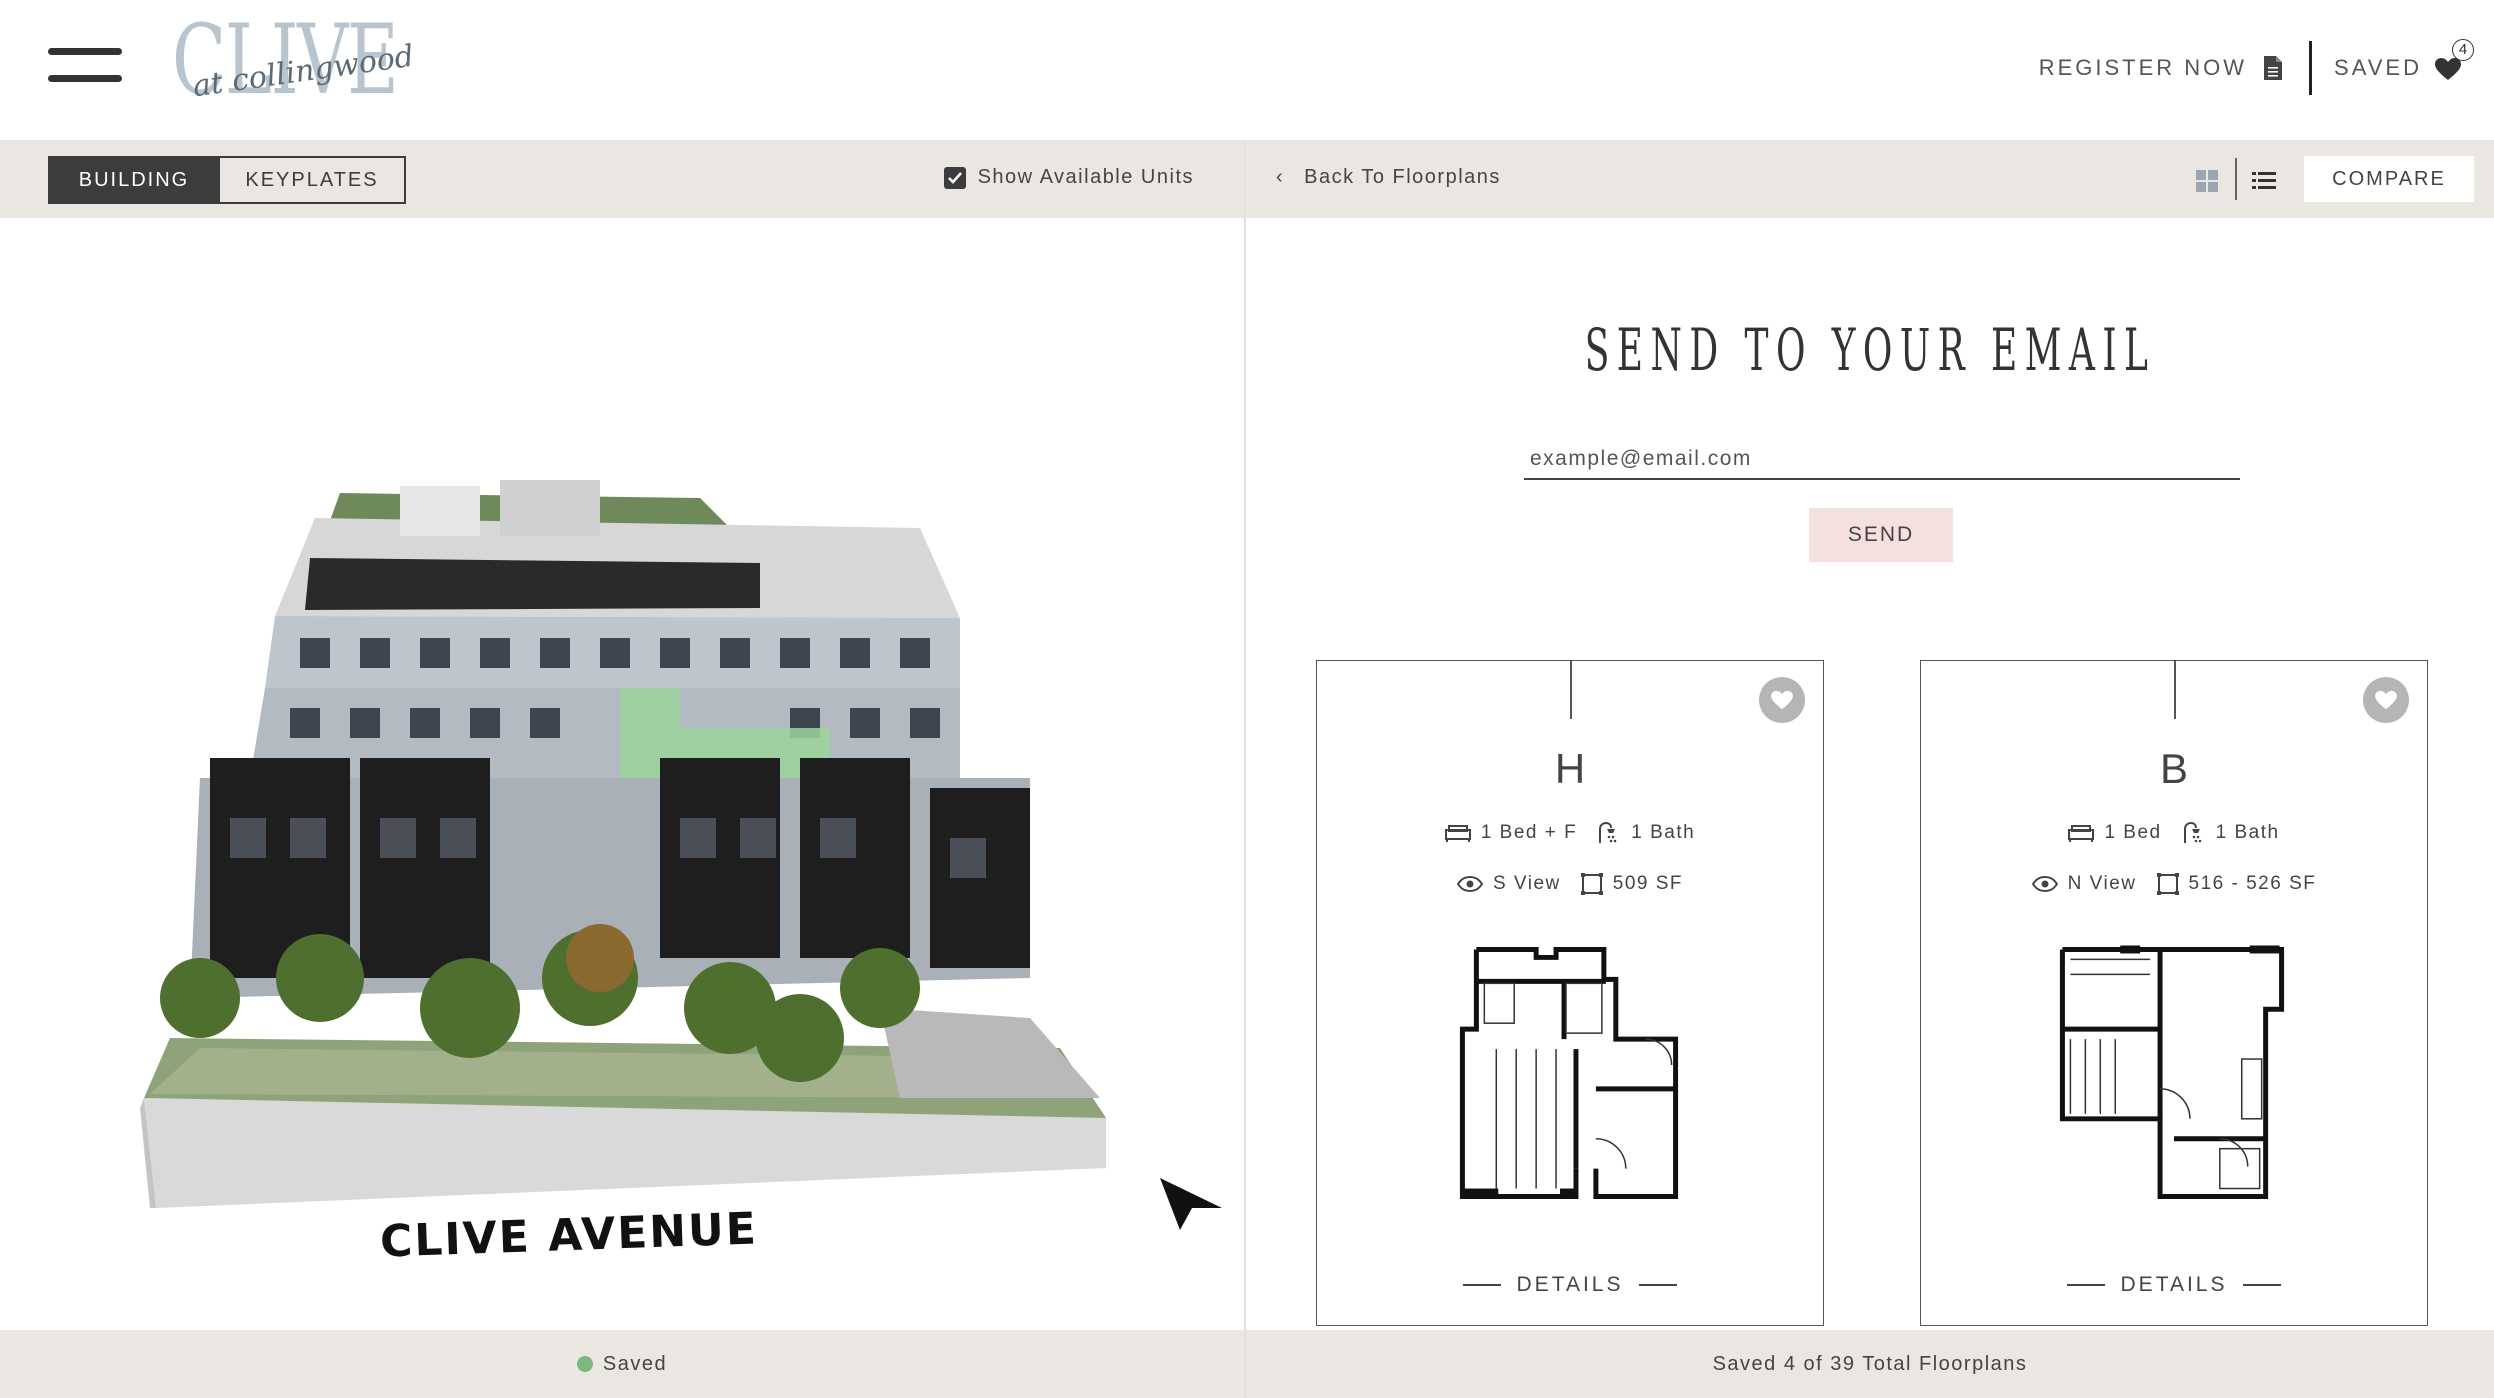 The image size is (2494, 1398). What do you see at coordinates (1402, 177) in the screenshot?
I see `back-label: Back To Floorplans` at bounding box center [1402, 177].